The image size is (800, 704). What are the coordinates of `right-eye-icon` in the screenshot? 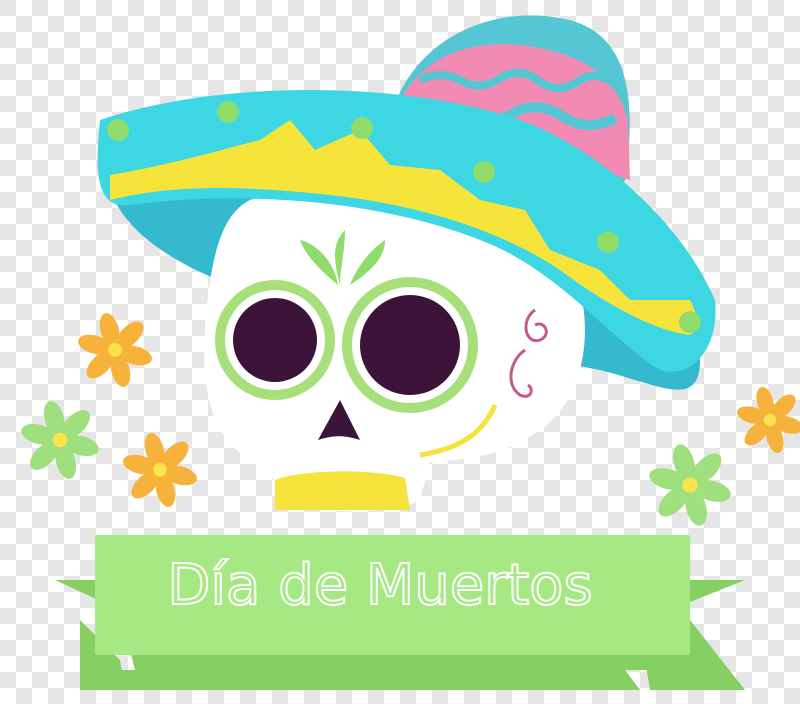 It's located at (410, 345).